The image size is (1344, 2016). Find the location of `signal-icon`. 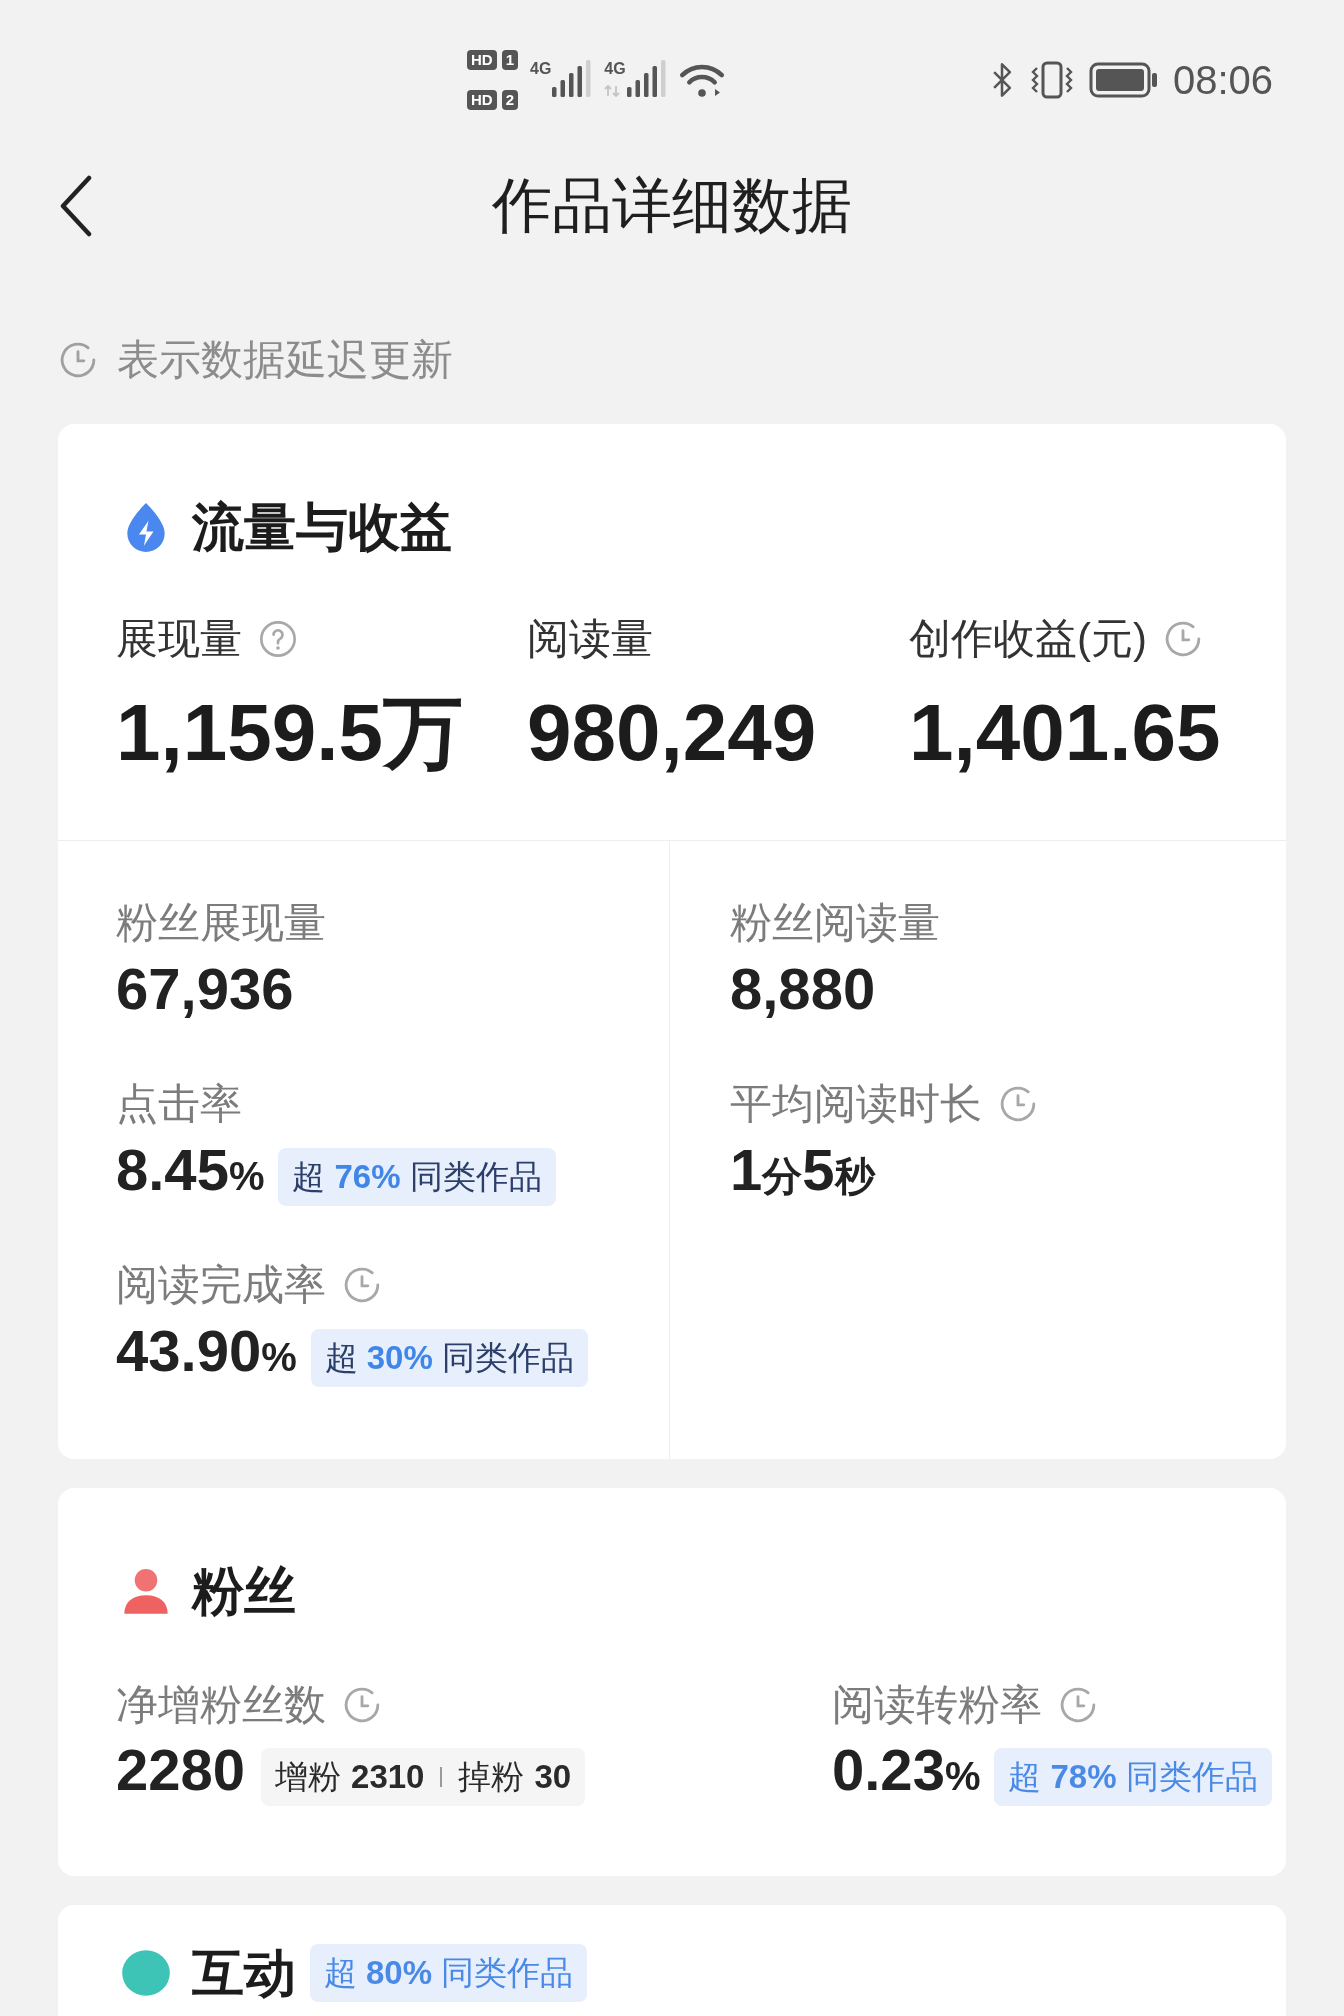

signal-icon is located at coordinates (646, 78).